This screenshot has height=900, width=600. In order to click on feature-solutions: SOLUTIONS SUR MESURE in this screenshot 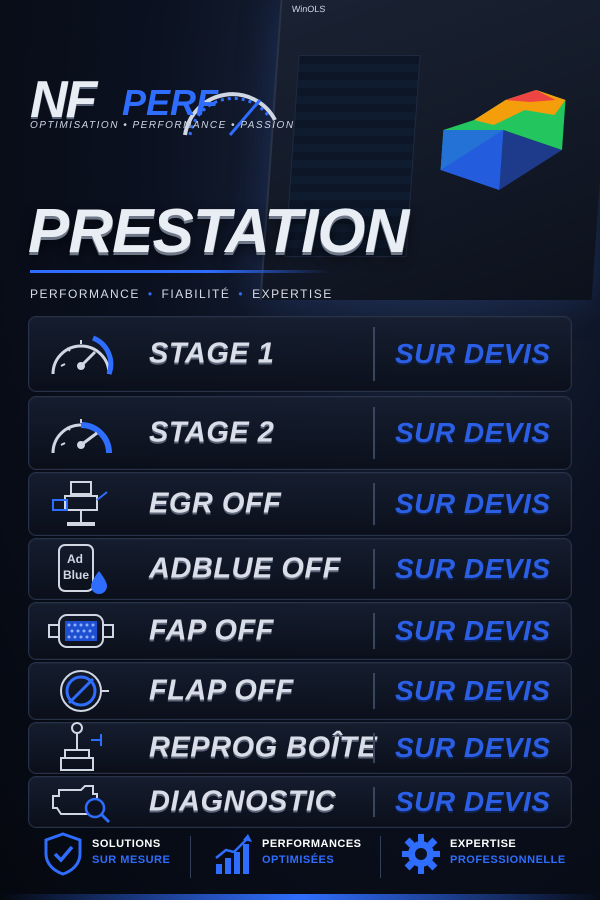, I will do `click(117, 857)`.